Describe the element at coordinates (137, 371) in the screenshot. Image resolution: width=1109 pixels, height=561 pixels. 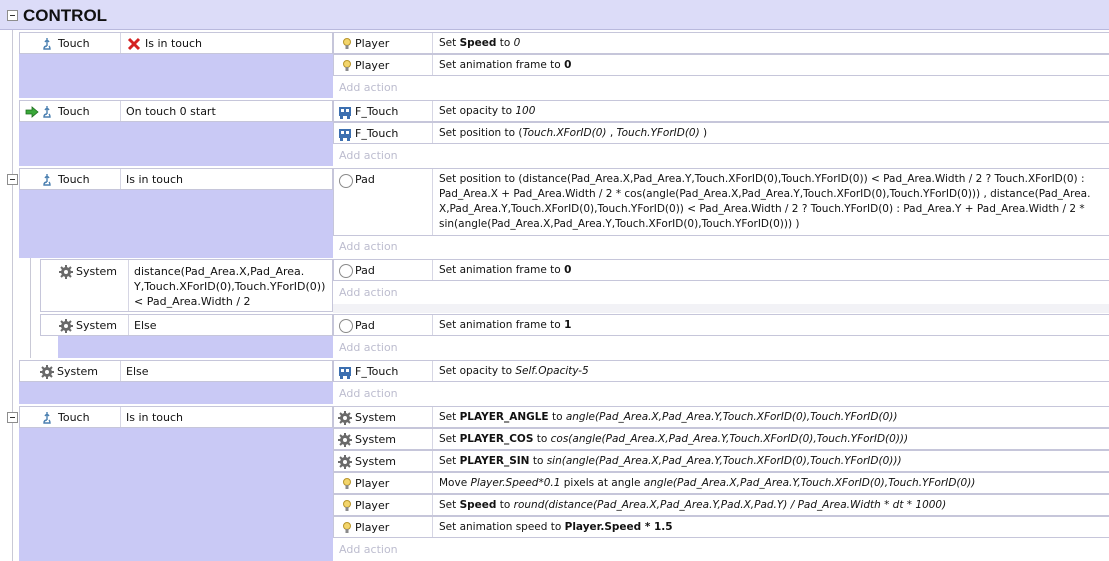
I see `condition-text: Else` at that location.